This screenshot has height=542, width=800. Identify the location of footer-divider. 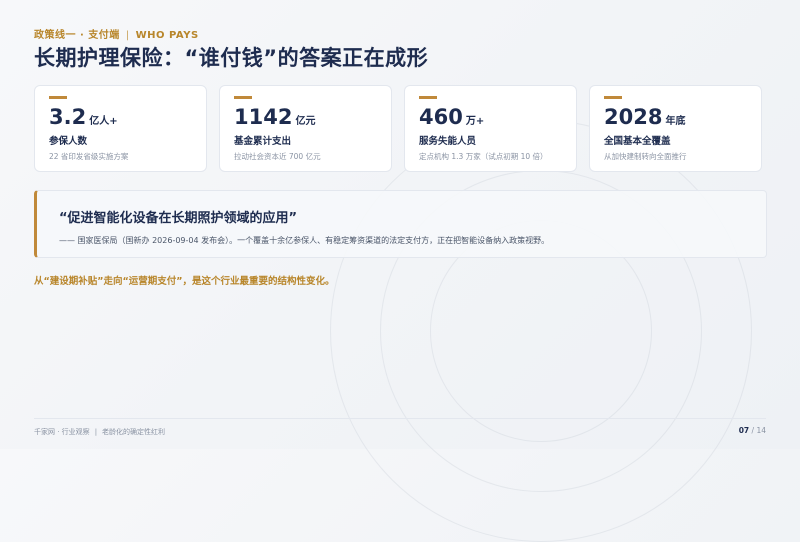
(400, 418).